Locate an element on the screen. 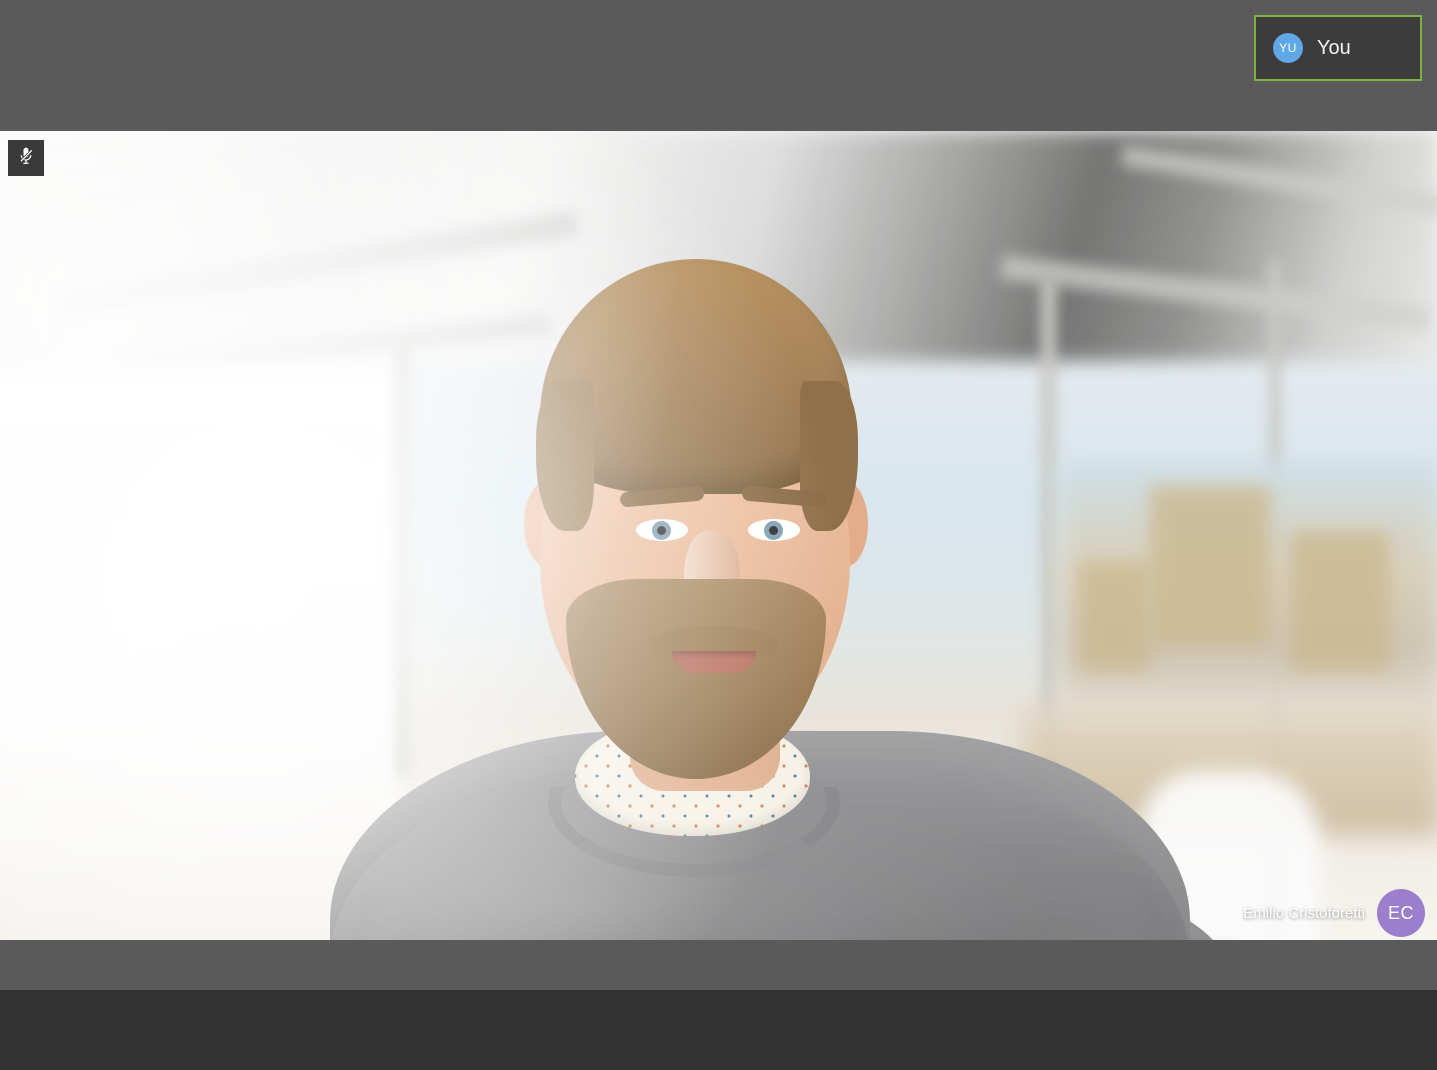  avatar-initials: EC is located at coordinates (1400, 912).